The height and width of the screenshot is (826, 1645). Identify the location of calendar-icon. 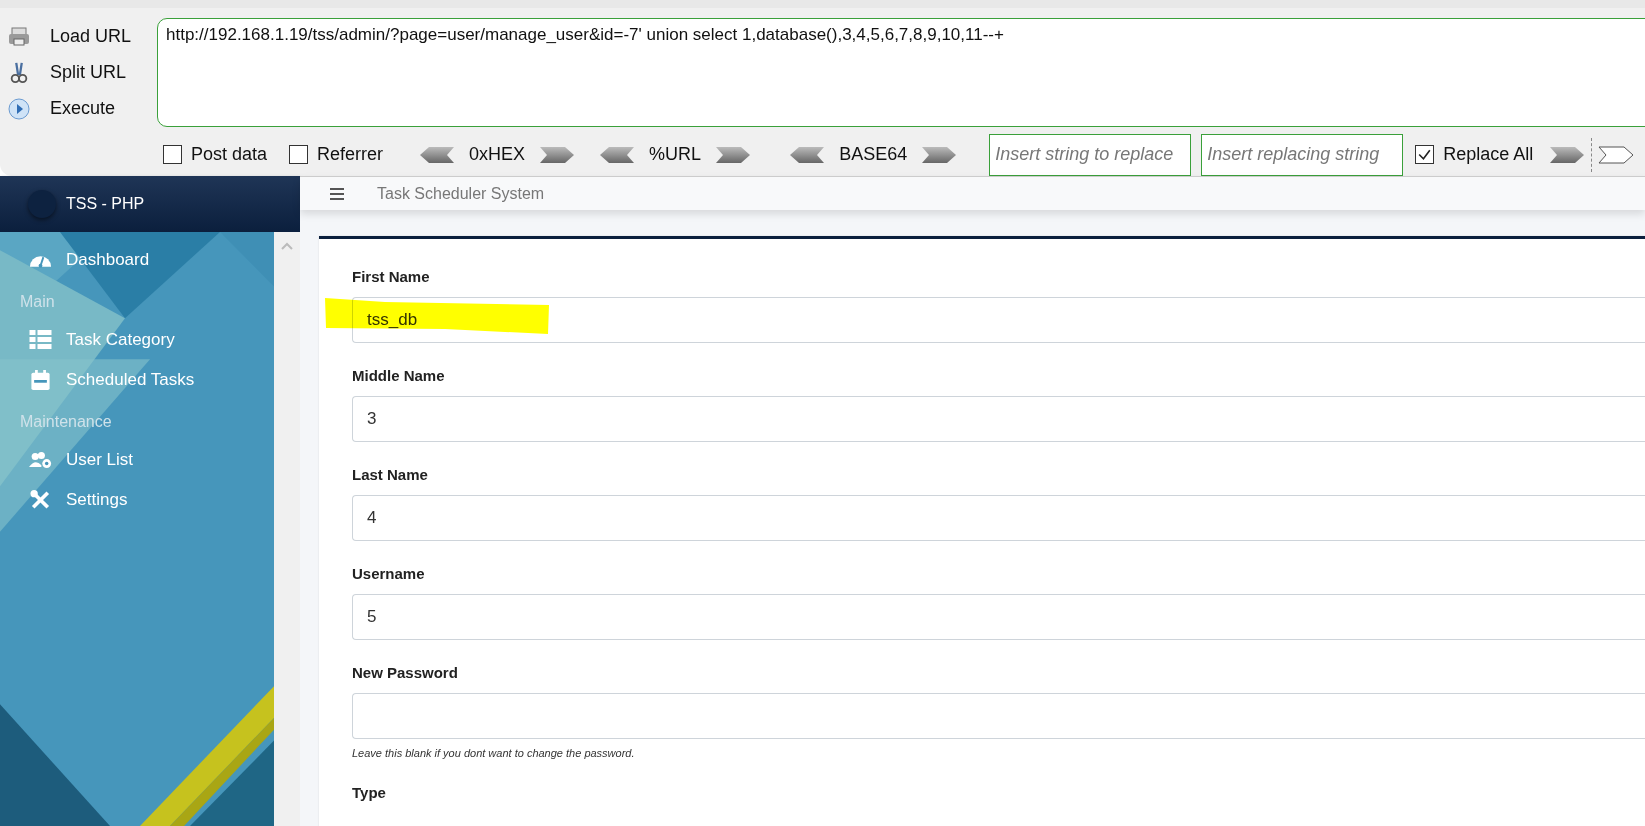
(40, 380).